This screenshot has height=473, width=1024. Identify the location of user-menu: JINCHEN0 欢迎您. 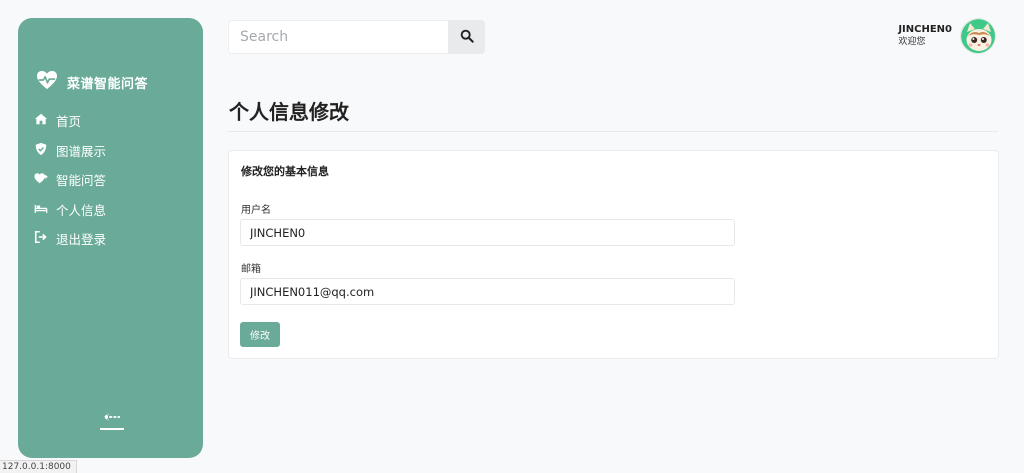
(947, 36).